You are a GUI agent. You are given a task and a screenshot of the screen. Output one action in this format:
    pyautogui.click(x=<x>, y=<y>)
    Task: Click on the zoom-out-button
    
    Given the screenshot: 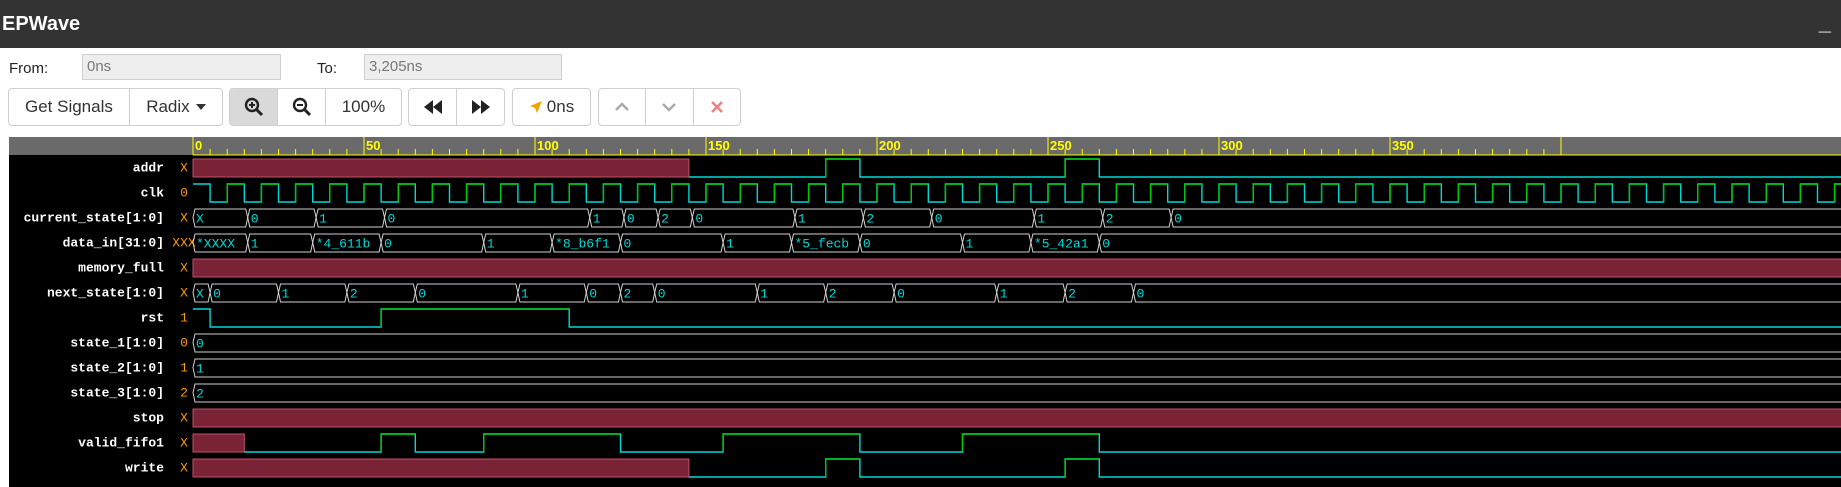 What is the action you would take?
    pyautogui.click(x=302, y=107)
    